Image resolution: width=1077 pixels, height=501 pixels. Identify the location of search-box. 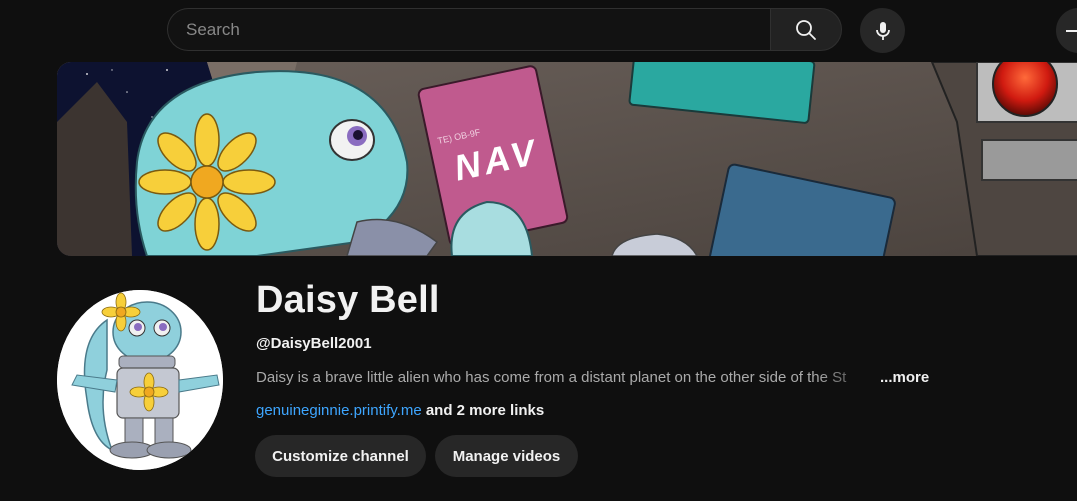
(468, 29).